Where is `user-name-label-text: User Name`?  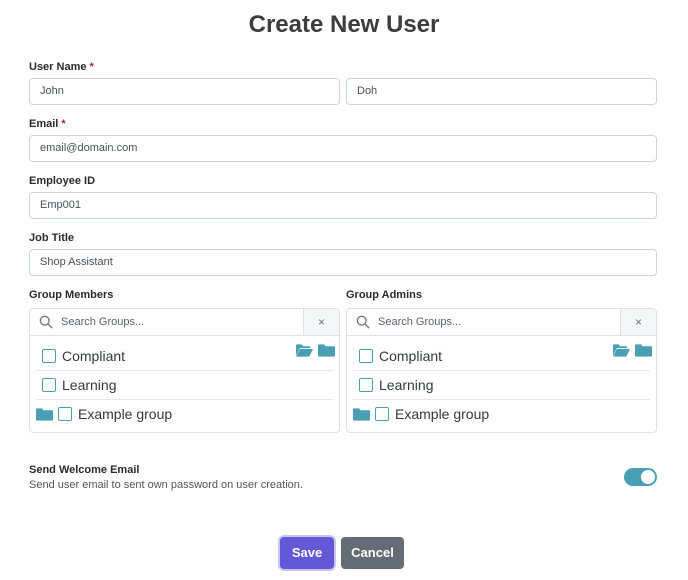 user-name-label-text: User Name is located at coordinates (58, 67).